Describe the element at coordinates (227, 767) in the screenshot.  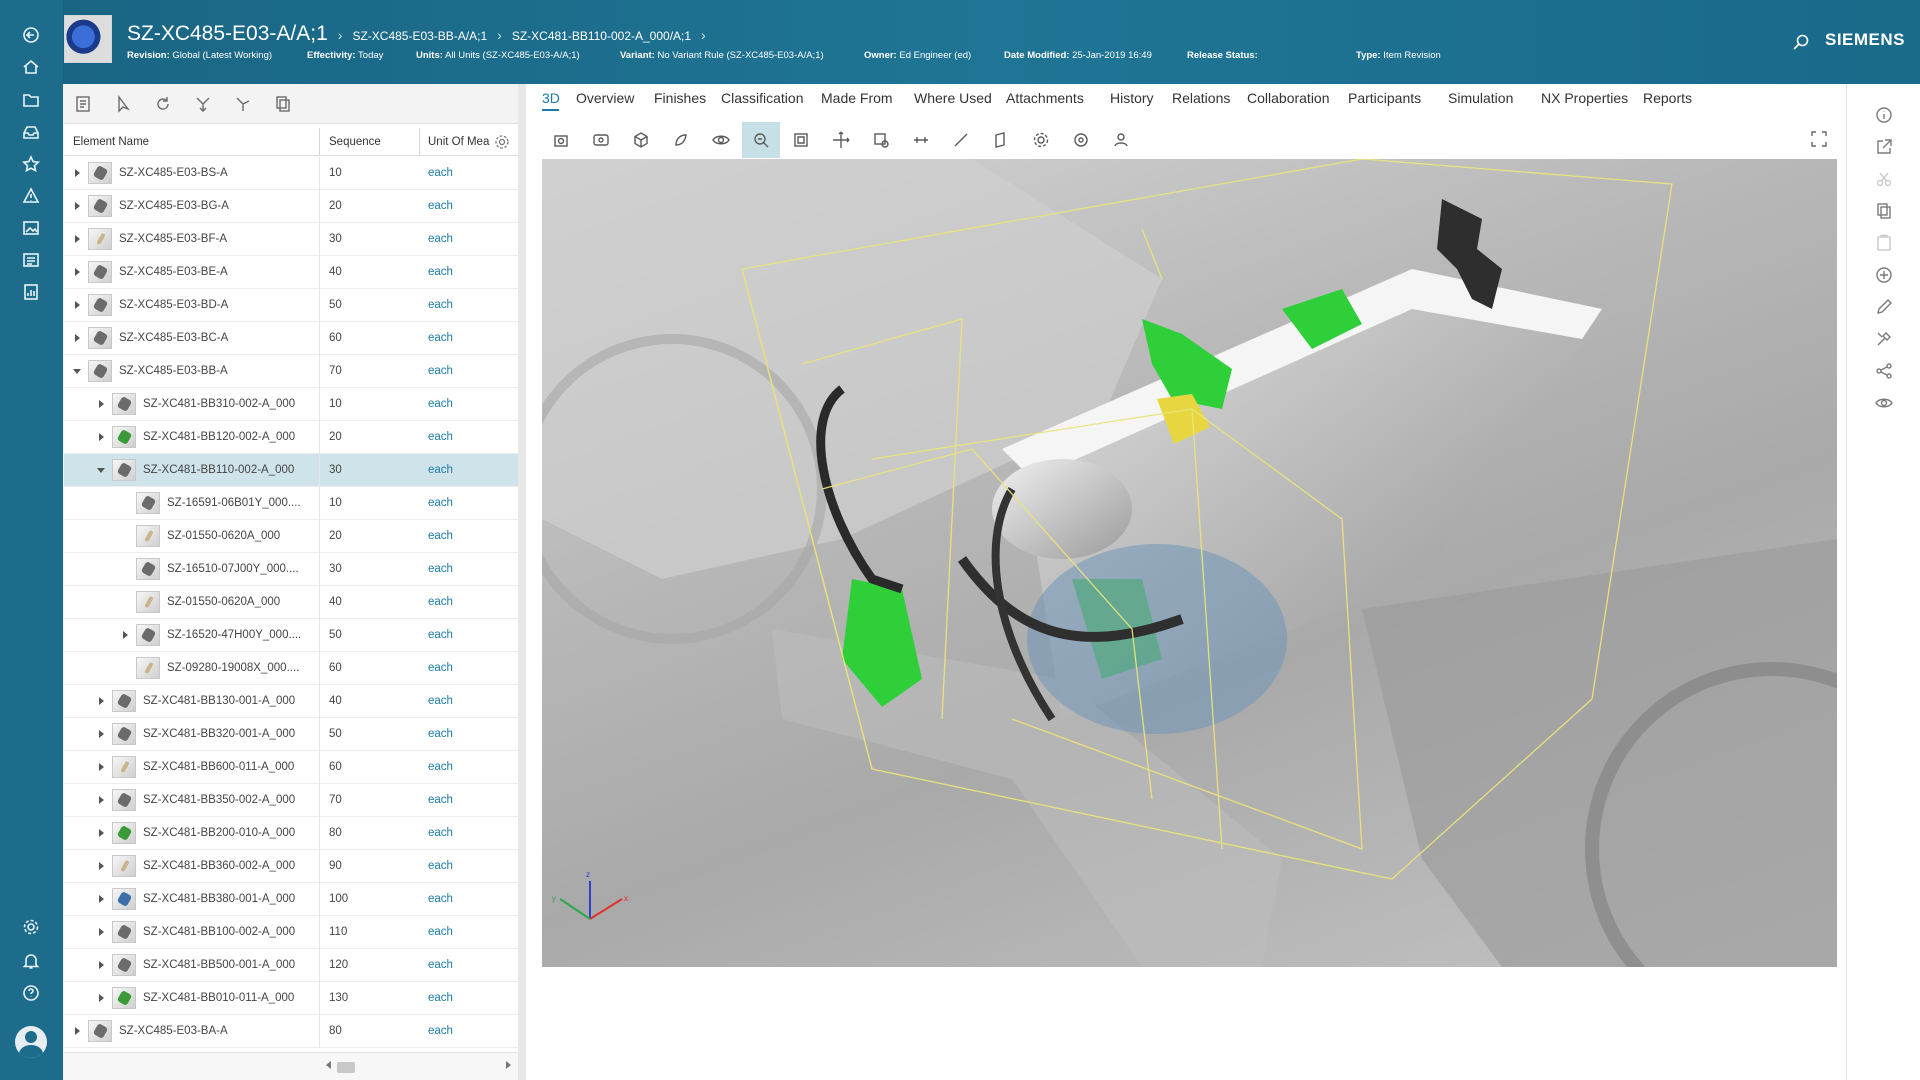
I see `element-name: SZ-XC481-BB600-011-A_000` at that location.